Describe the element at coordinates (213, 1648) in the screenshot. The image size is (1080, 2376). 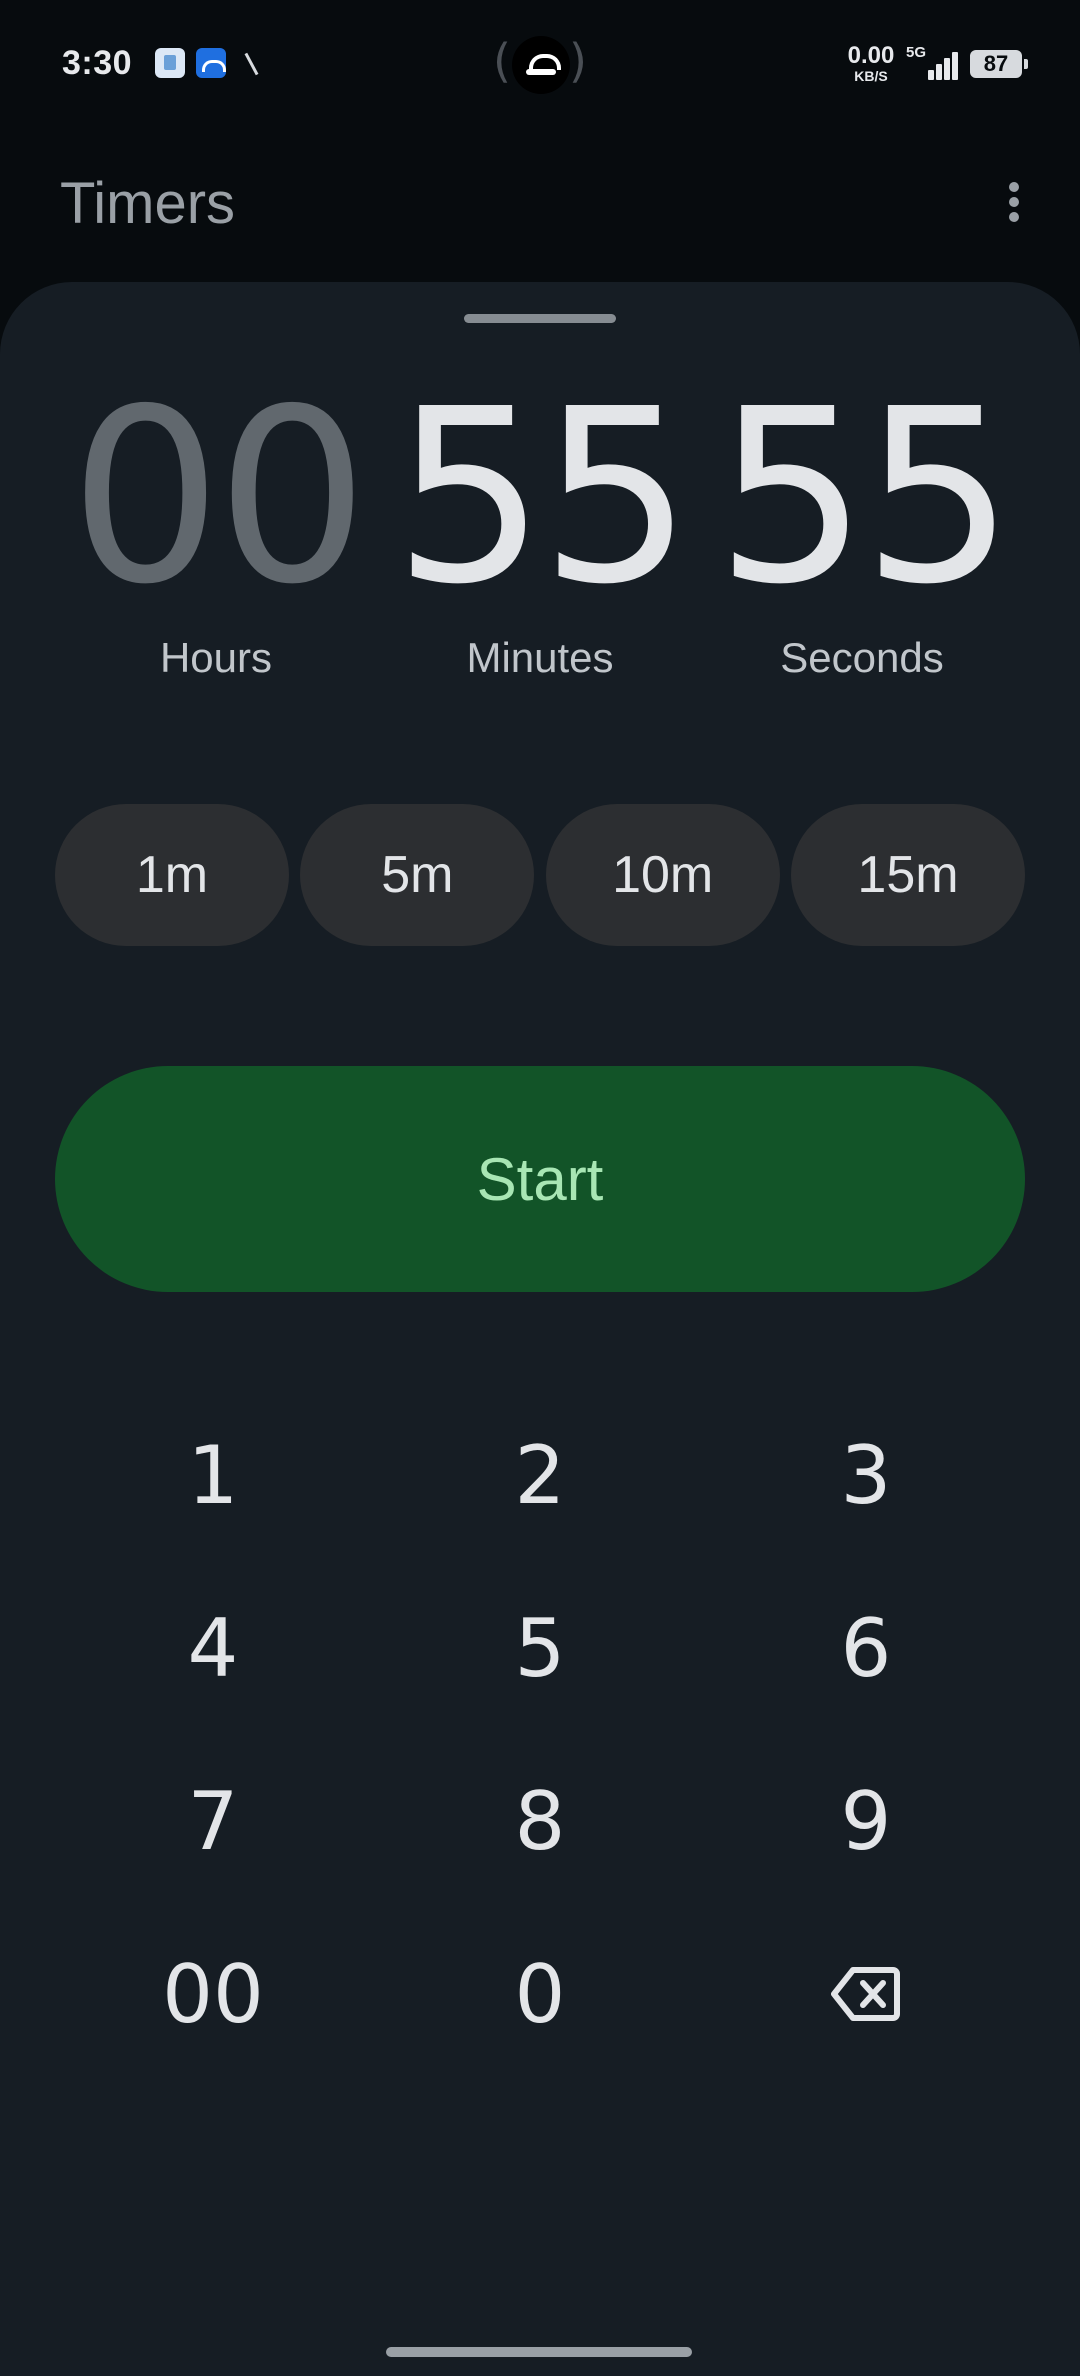
I see `key-4: 4` at that location.